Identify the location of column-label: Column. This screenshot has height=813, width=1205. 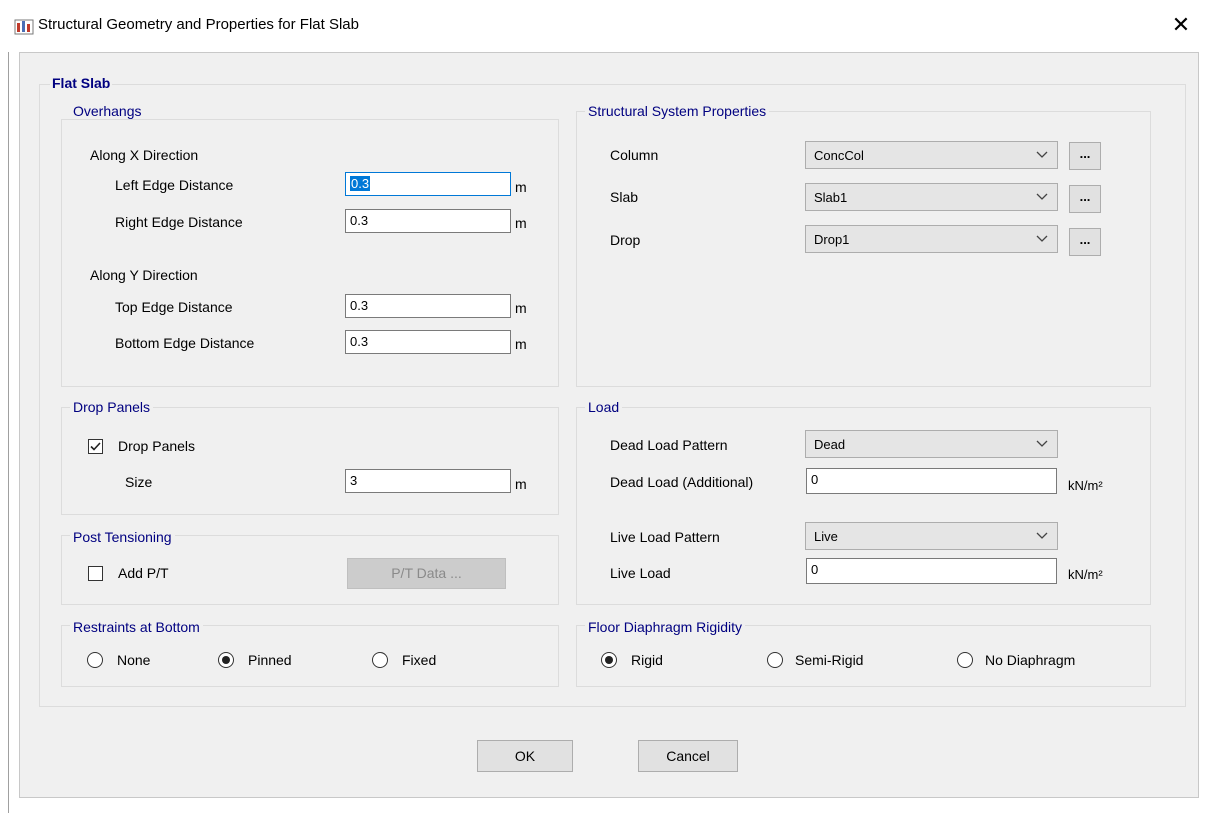
(634, 155).